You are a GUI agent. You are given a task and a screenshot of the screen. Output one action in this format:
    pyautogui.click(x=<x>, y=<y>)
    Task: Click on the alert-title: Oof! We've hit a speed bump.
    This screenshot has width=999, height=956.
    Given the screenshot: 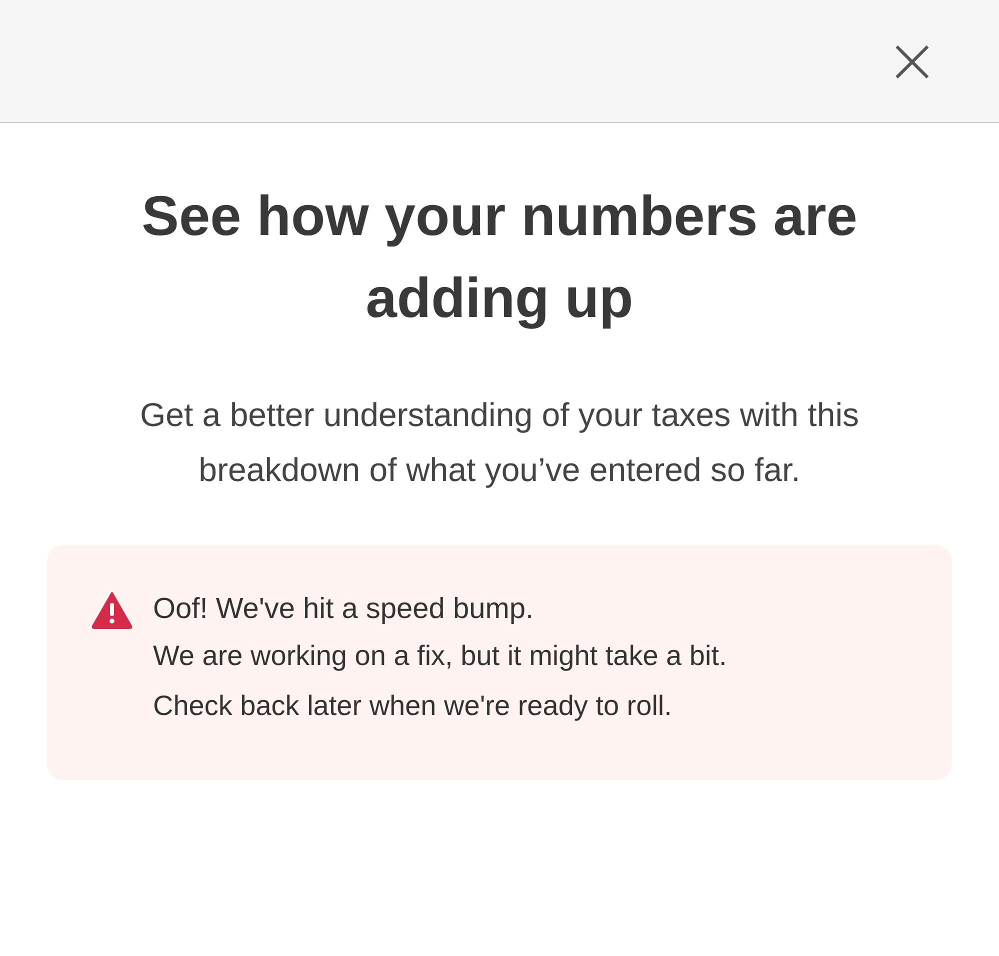 What is the action you would take?
    pyautogui.click(x=344, y=609)
    